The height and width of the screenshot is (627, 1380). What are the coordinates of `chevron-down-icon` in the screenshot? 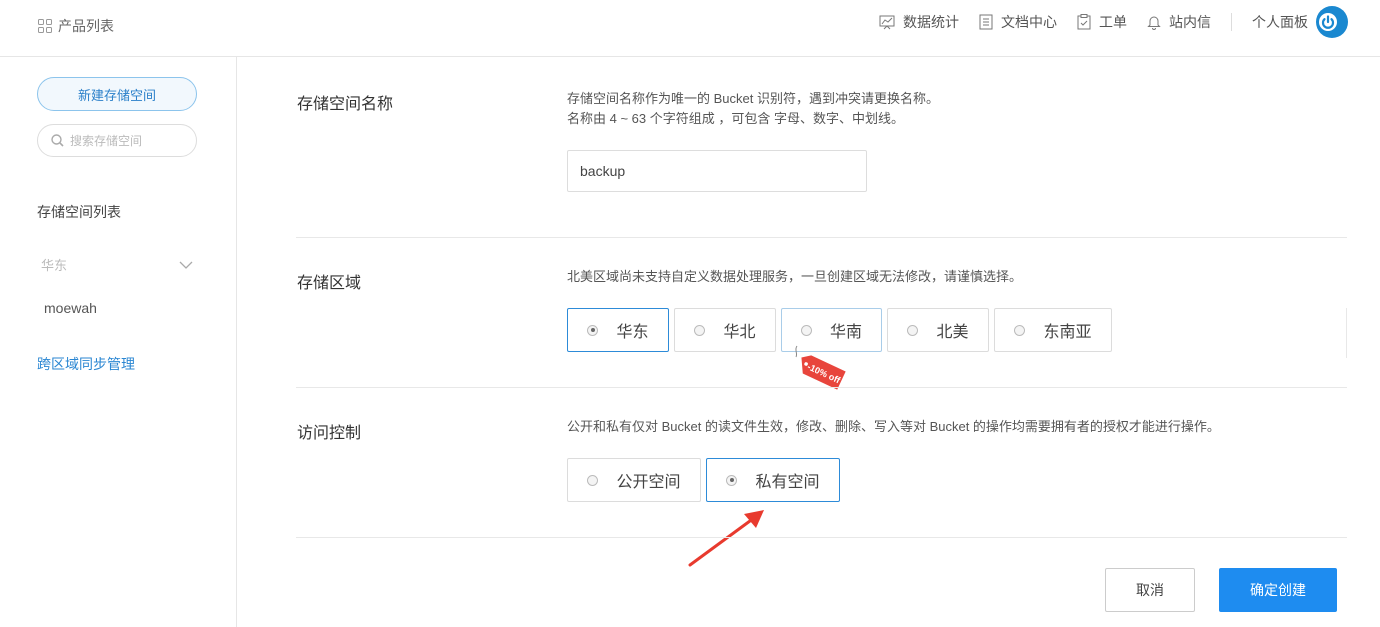 It's located at (186, 265).